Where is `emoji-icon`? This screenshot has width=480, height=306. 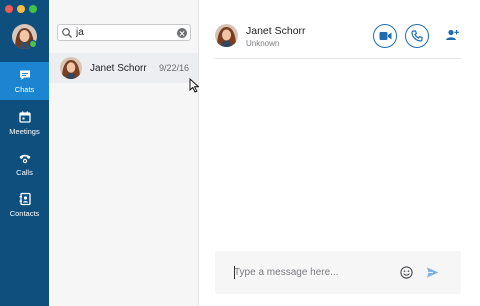 emoji-icon is located at coordinates (406, 272).